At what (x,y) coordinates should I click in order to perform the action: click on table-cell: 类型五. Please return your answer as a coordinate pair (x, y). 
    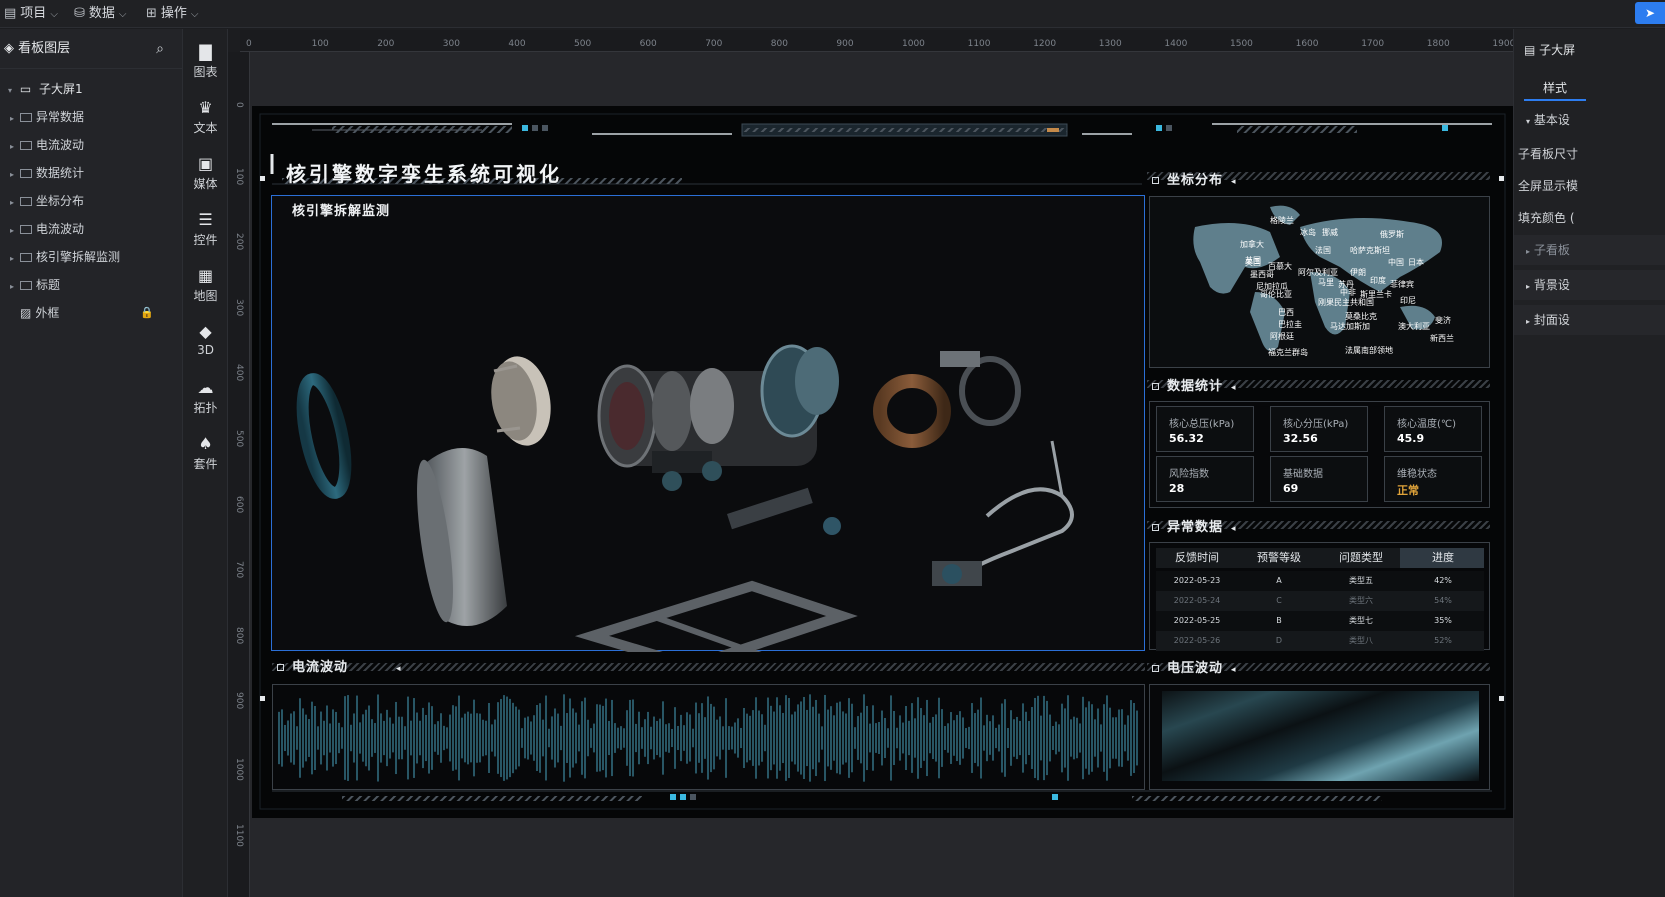
    Looking at the image, I should click on (1361, 580).